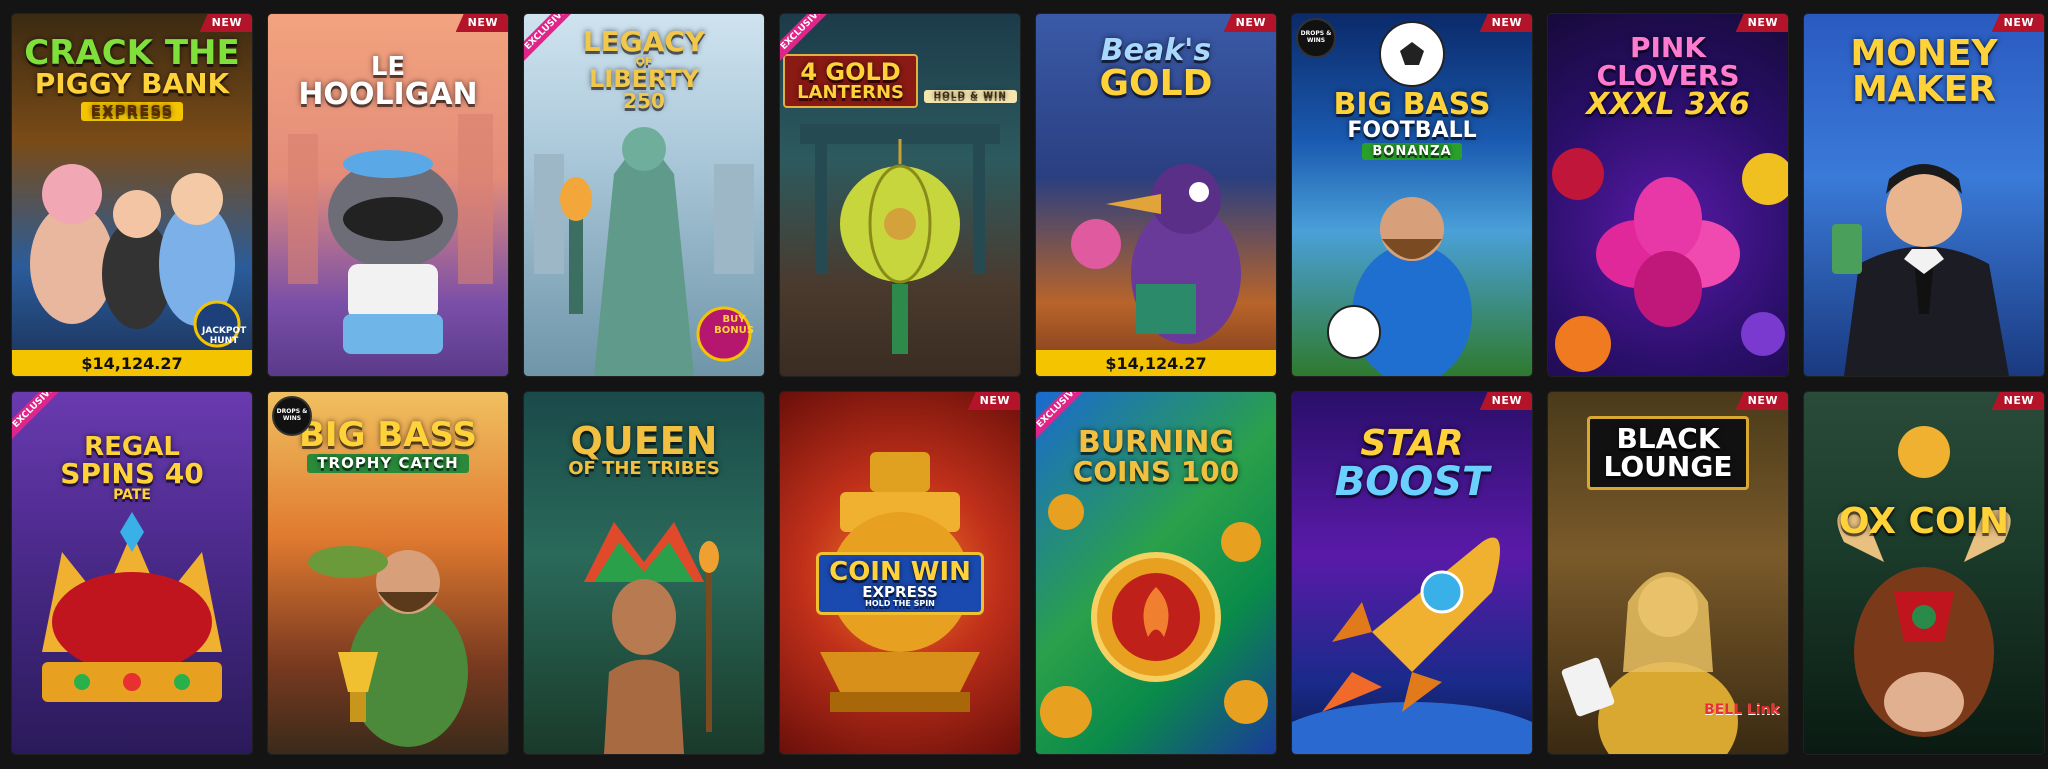 This screenshot has width=2048, height=769. I want to click on game-title-line: OF THE TRIBES, so click(644, 468).